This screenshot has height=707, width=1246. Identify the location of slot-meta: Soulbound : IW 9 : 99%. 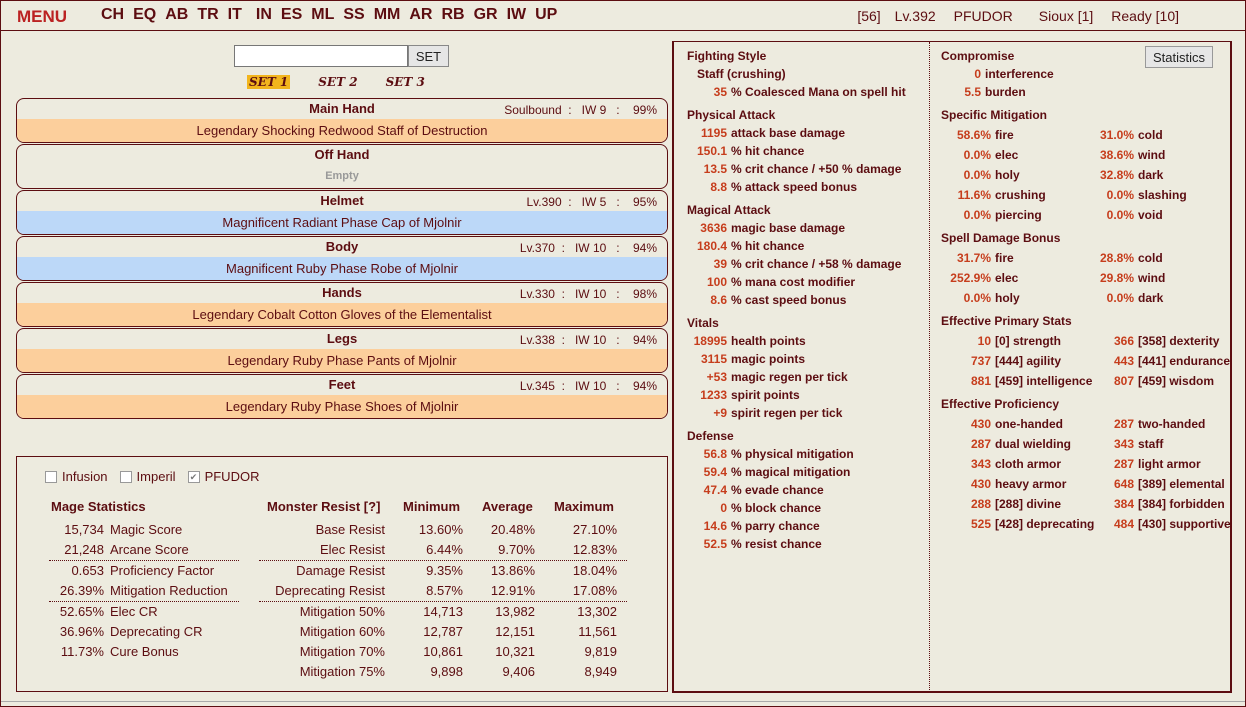
(580, 110).